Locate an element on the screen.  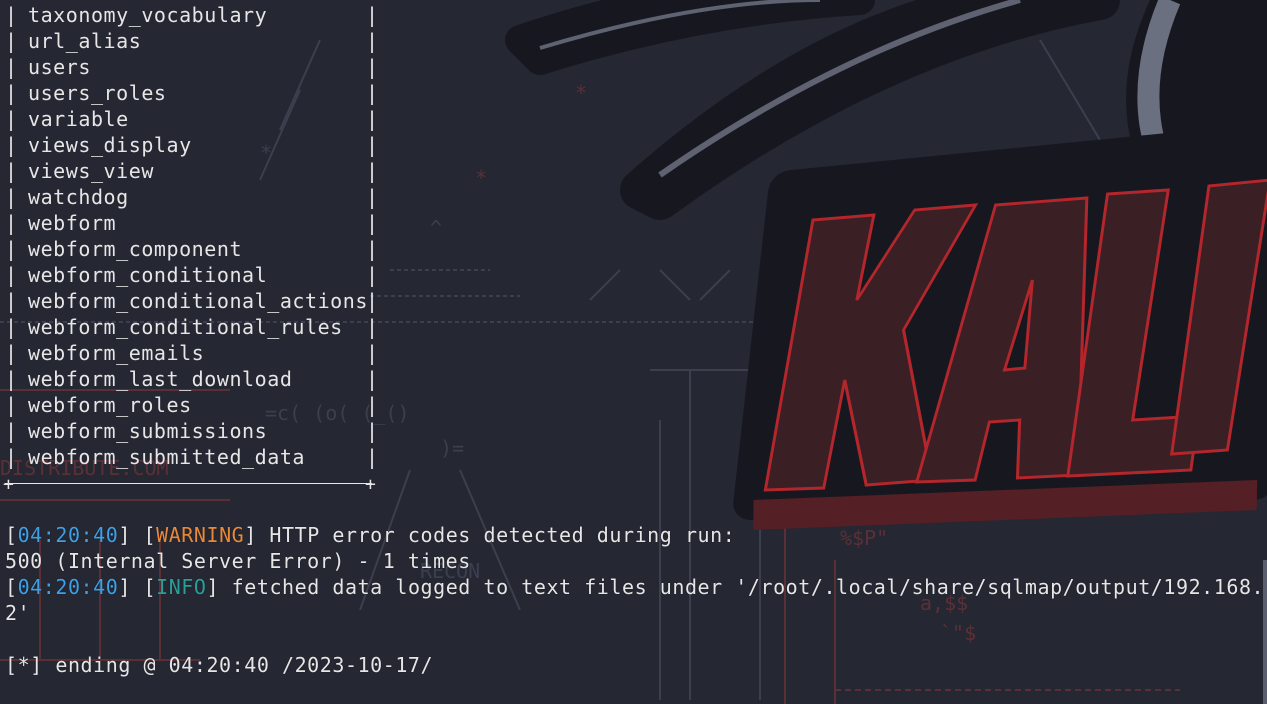
table-row: | taxonomy_vocabulary | is located at coordinates (190, 15).